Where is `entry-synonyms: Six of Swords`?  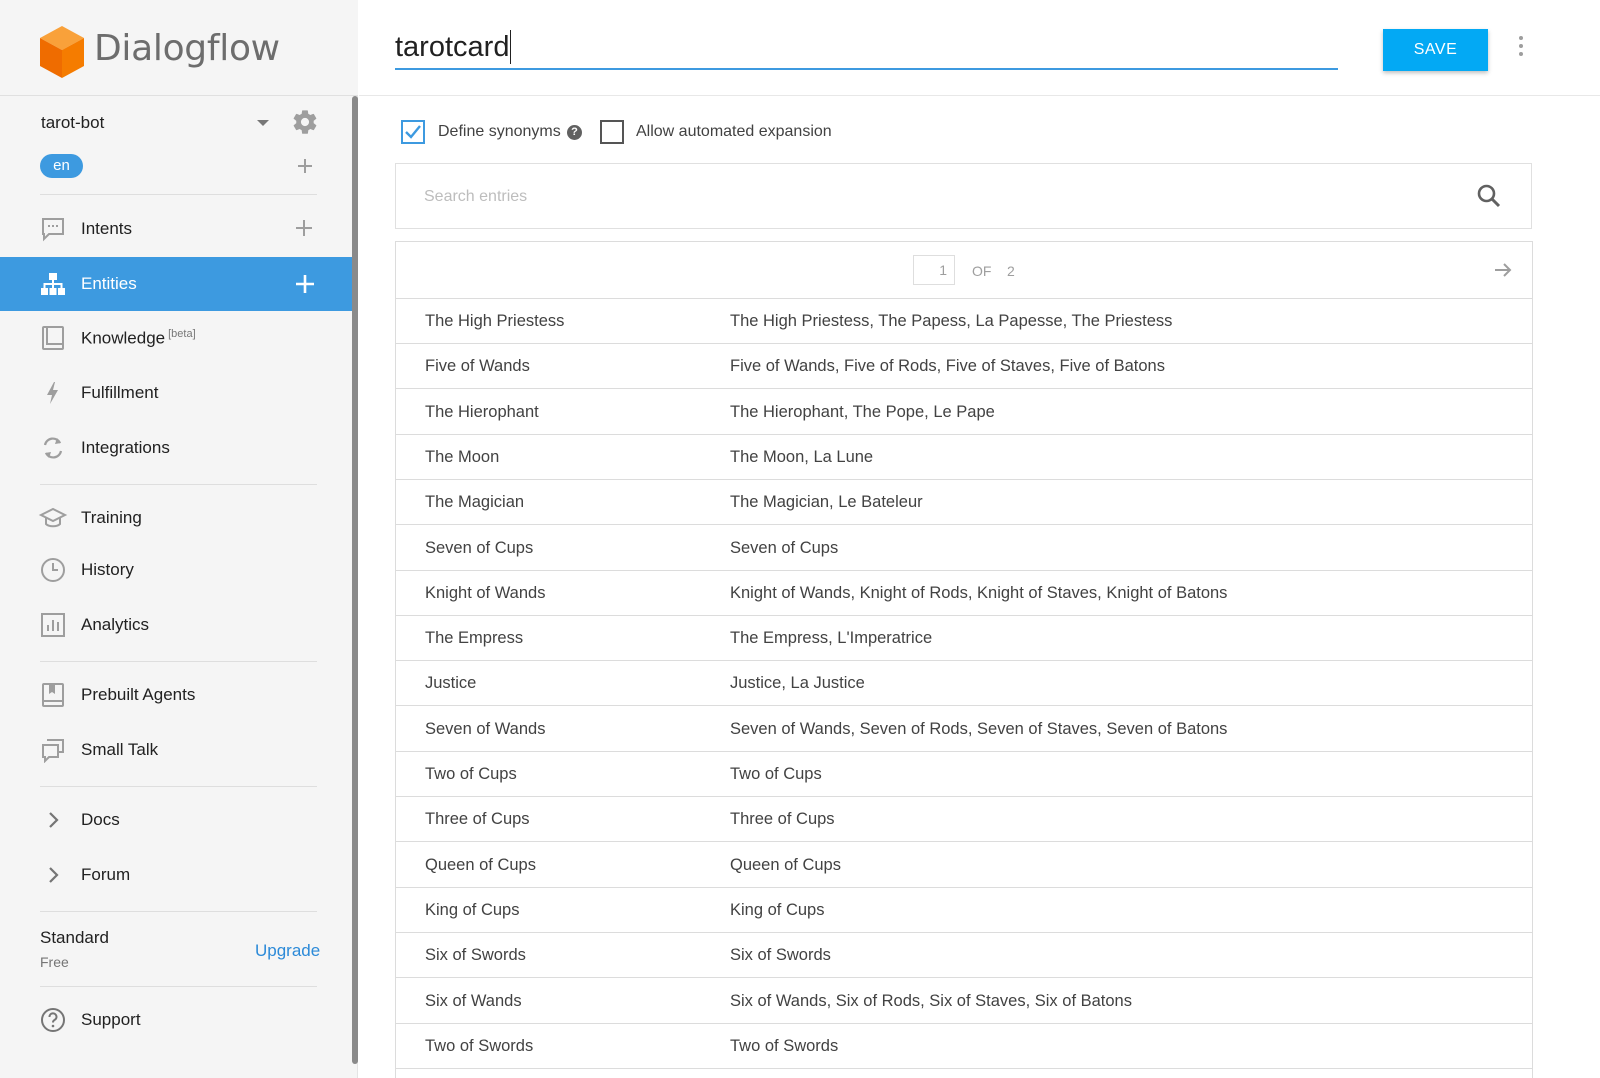 entry-synonyms: Six of Swords is located at coordinates (780, 955).